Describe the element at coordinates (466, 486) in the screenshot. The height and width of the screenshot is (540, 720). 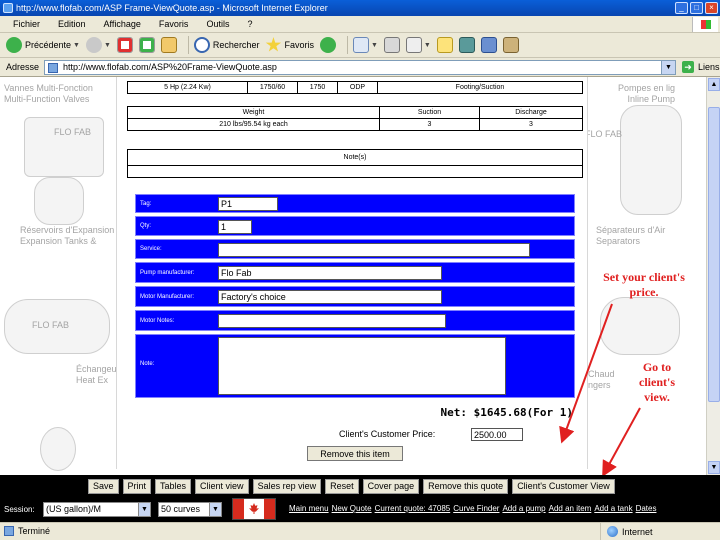
I see `remove-quote-button: Remove this quote` at that location.